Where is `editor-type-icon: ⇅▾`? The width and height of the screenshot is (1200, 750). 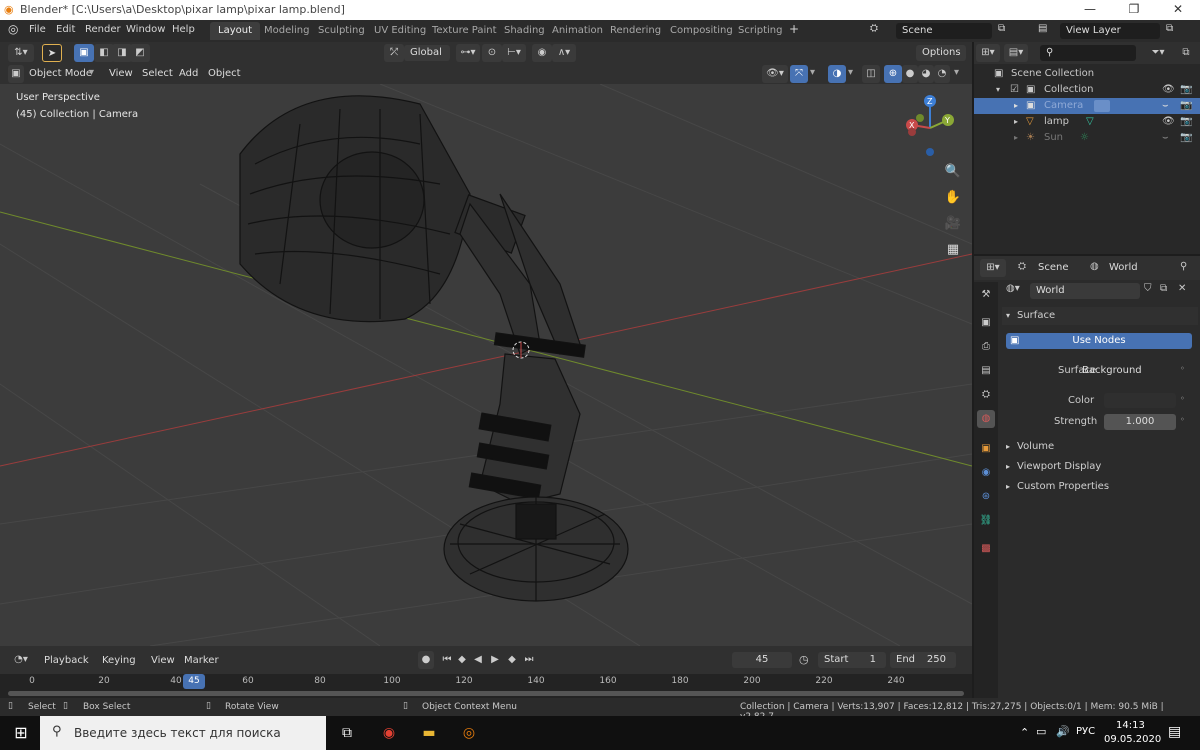 editor-type-icon: ⇅▾ is located at coordinates (21, 53).